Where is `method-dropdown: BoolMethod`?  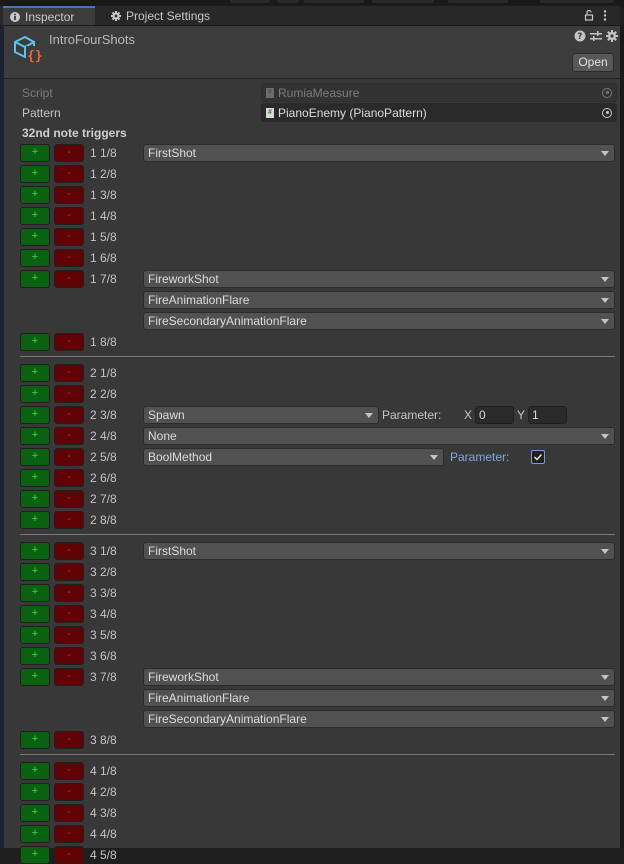 method-dropdown: BoolMethod is located at coordinates (293, 457).